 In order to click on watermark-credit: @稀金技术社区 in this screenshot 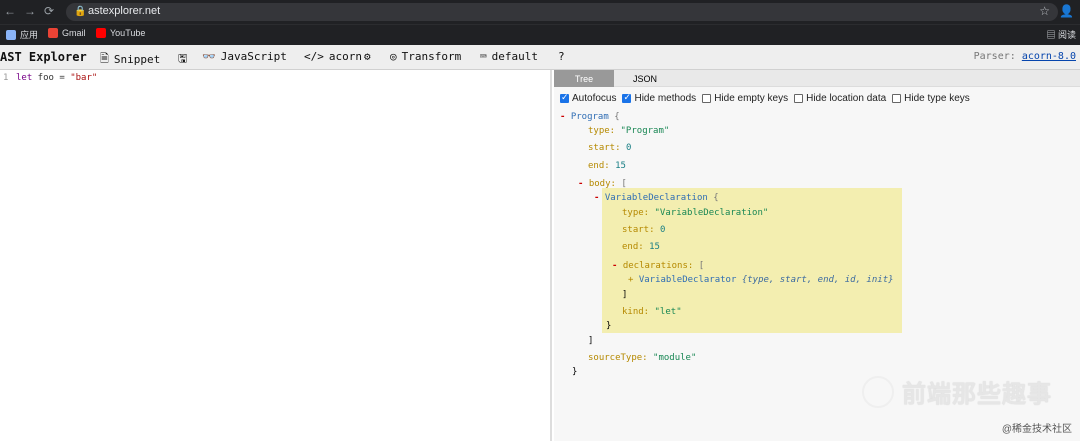, I will do `click(1036, 429)`.